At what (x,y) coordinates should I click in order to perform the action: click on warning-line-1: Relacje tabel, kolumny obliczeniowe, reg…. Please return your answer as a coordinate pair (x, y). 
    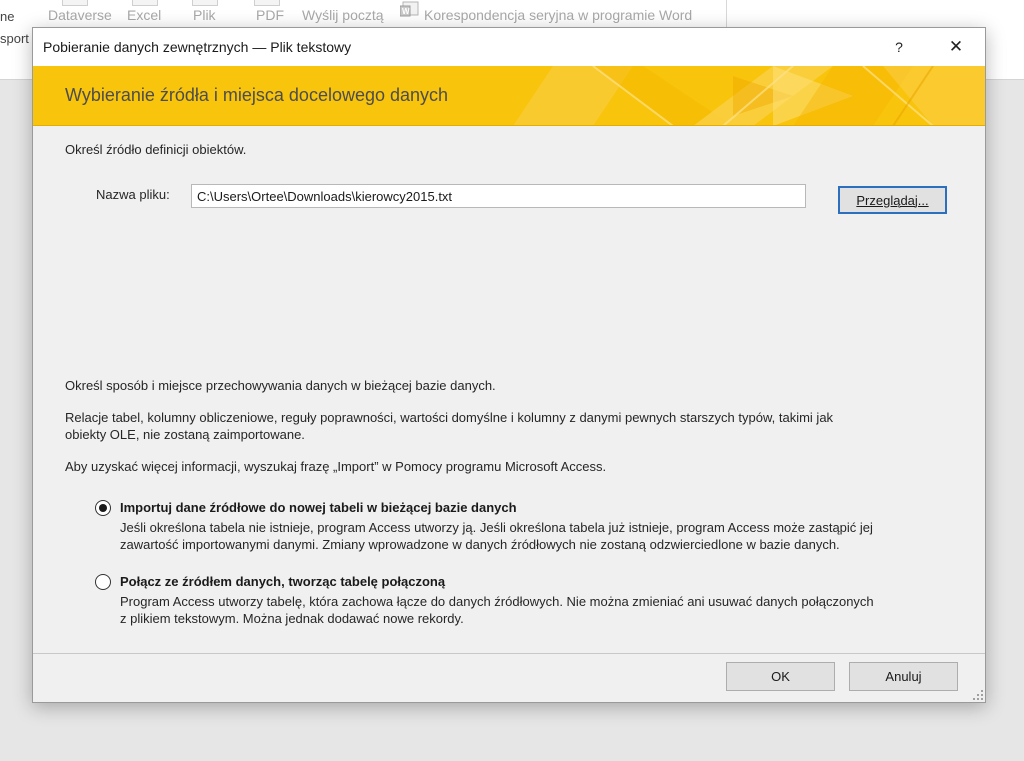
    Looking at the image, I should click on (449, 417).